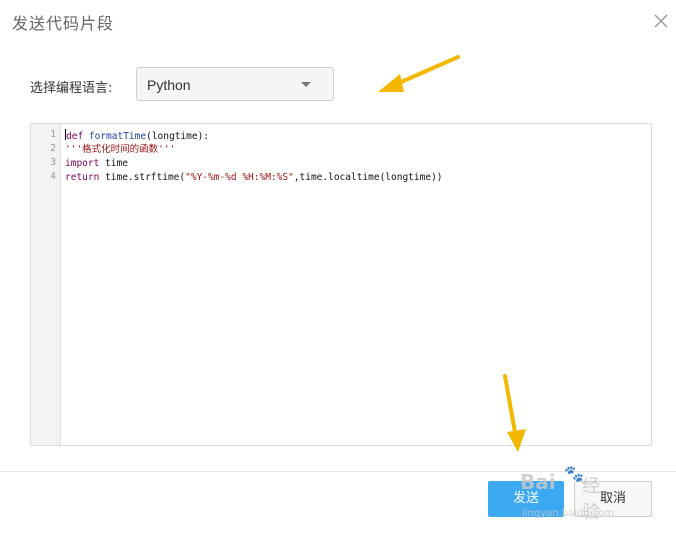 The width and height of the screenshot is (676, 536). What do you see at coordinates (71, 88) in the screenshot?
I see `language-label: 选择编程语言:` at bounding box center [71, 88].